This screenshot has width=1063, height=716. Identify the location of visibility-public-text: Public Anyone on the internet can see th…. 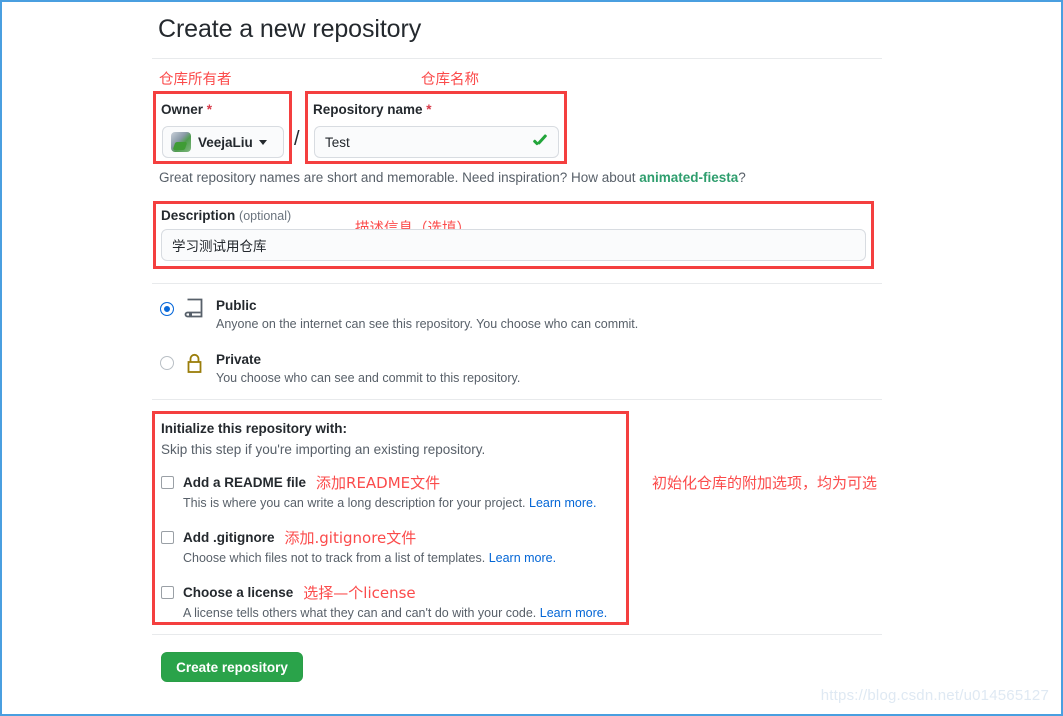
(427, 315).